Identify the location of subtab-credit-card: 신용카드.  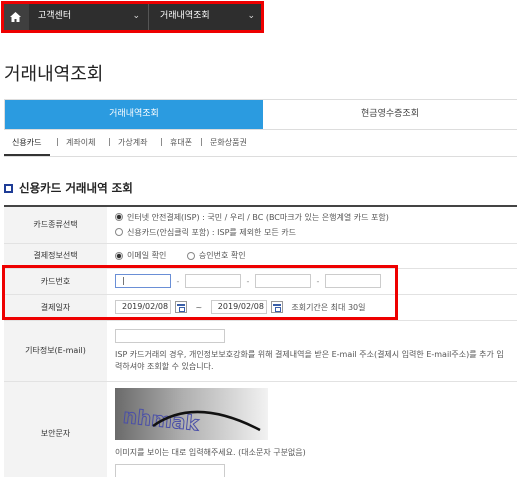
(26, 142).